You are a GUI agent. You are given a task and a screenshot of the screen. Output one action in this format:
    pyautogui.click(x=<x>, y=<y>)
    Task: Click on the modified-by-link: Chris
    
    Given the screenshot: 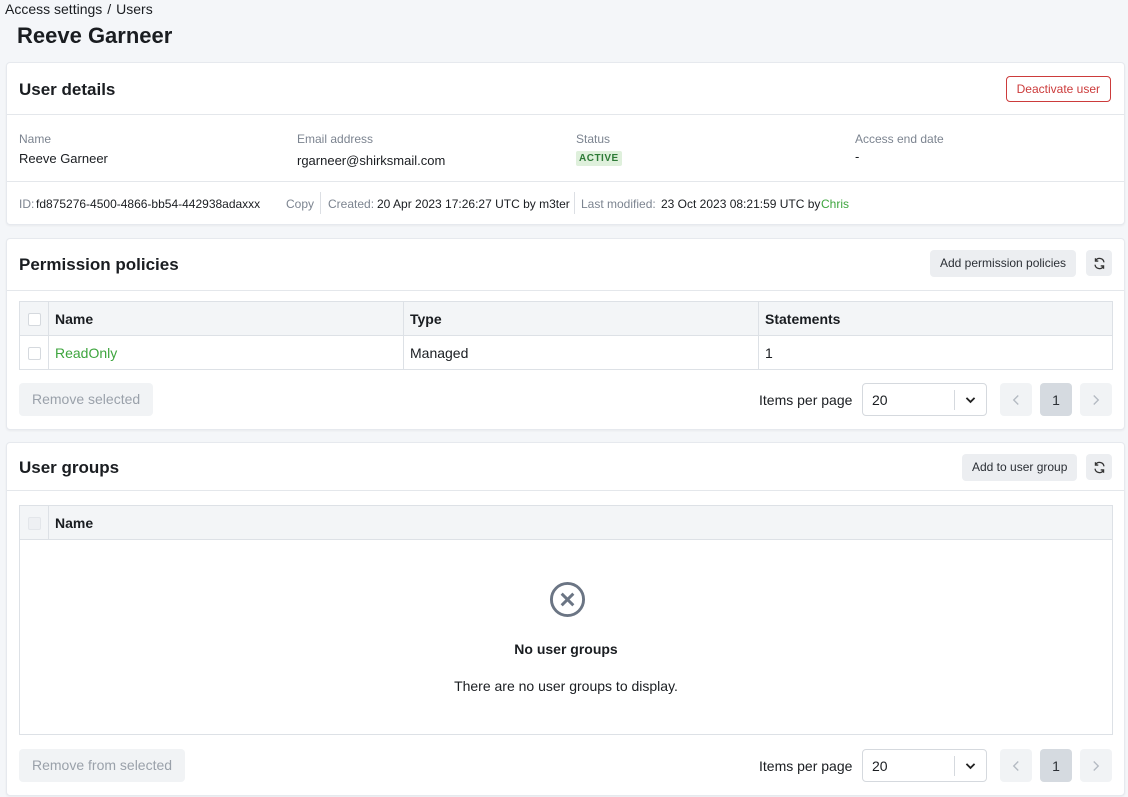 What is the action you would take?
    pyautogui.click(x=835, y=204)
    